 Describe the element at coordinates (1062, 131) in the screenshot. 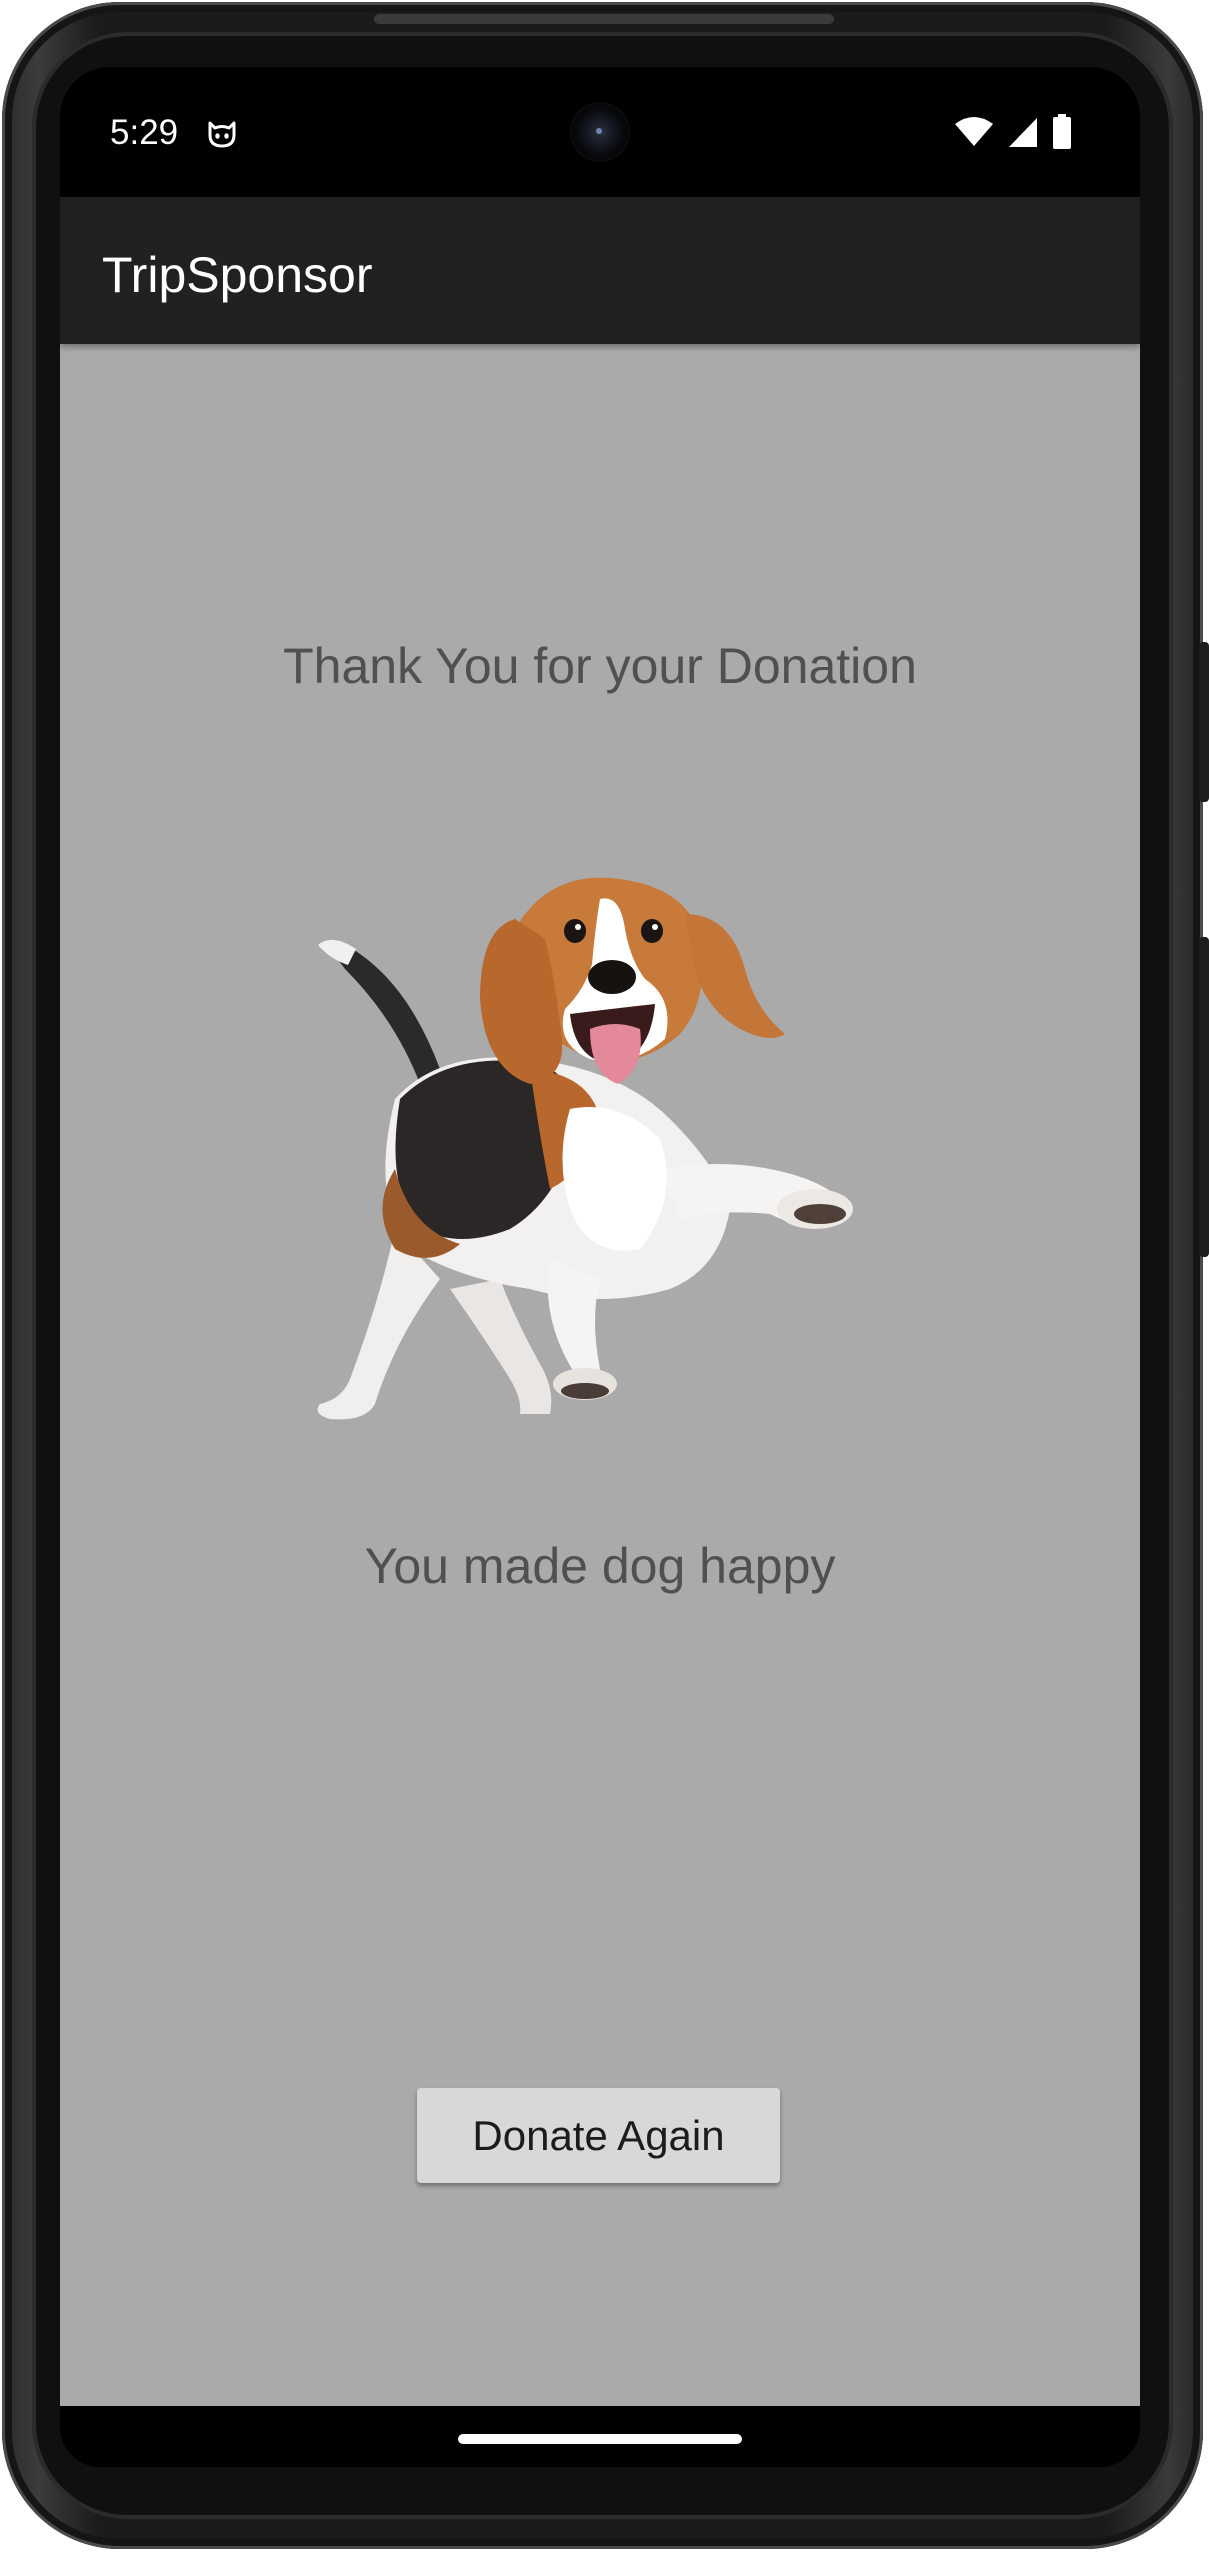

I see `battery-icon` at that location.